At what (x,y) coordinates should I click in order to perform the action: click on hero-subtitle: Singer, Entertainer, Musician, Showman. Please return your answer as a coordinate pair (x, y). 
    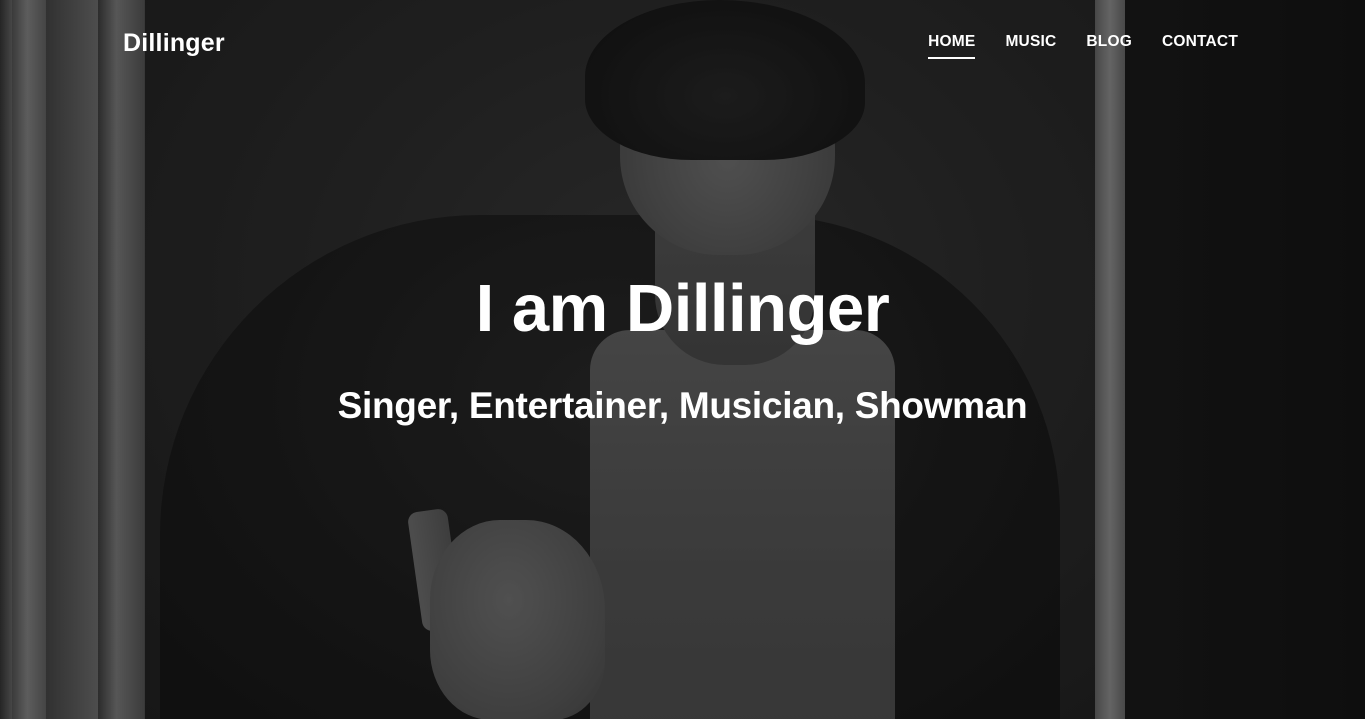
    Looking at the image, I should click on (682, 405).